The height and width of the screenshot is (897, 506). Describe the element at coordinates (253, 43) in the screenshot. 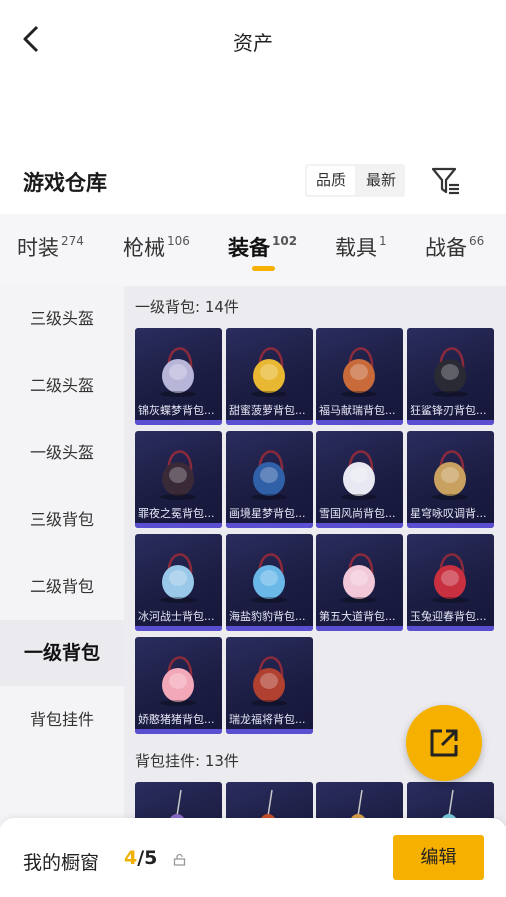

I see `page-title: 资产` at that location.